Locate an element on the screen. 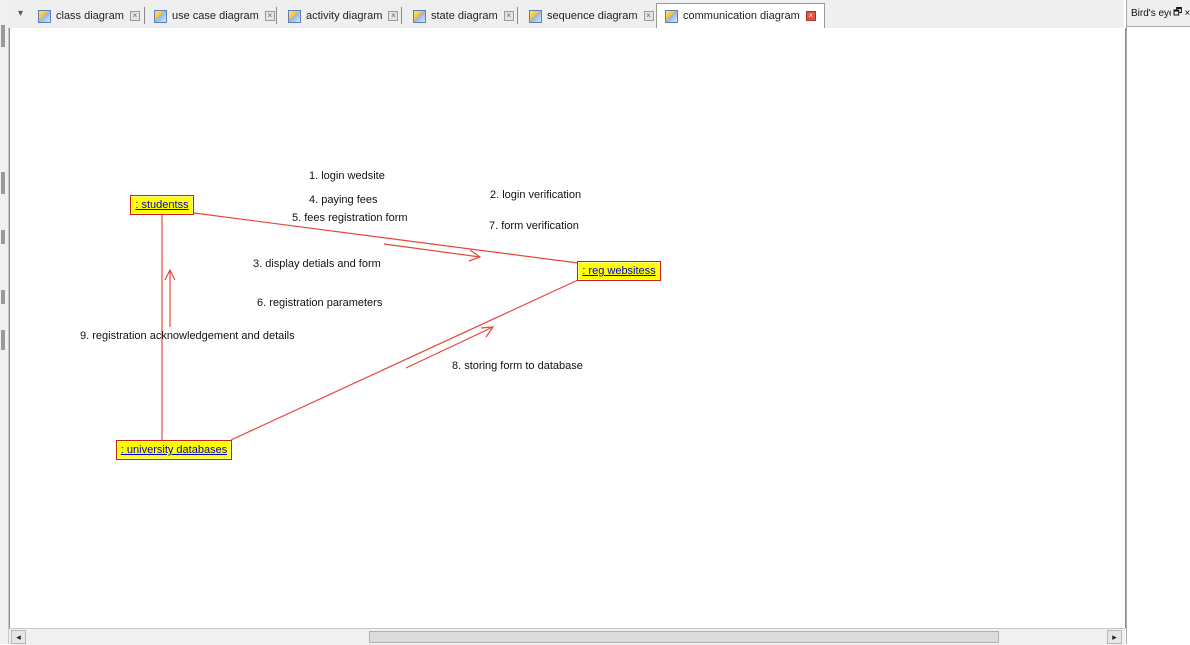 The image size is (1190, 645). message-label: 6. registration parameters is located at coordinates (319, 303).